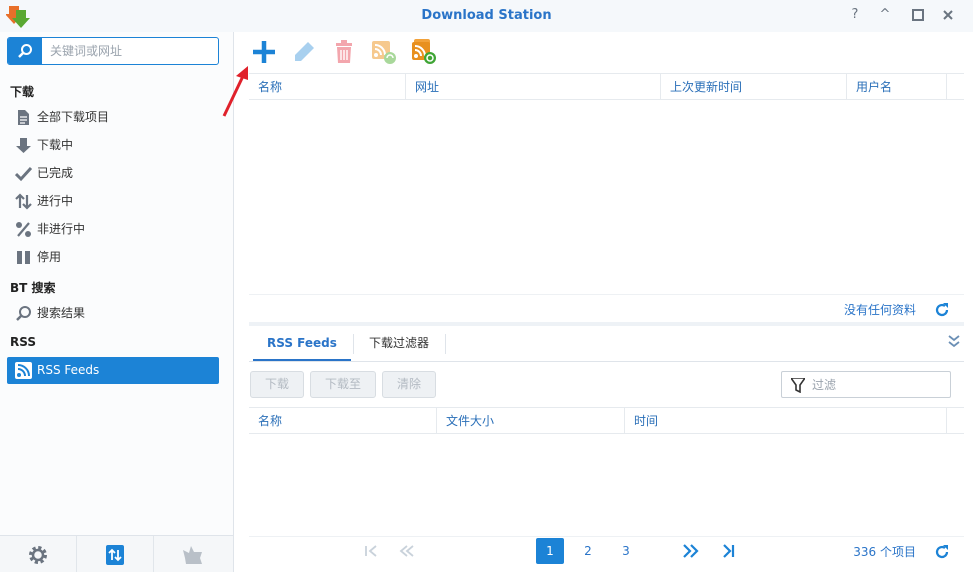 Image resolution: width=973 pixels, height=572 pixels. What do you see at coordinates (33, 288) in the screenshot?
I see `section-bt-search: BT 搜索` at bounding box center [33, 288].